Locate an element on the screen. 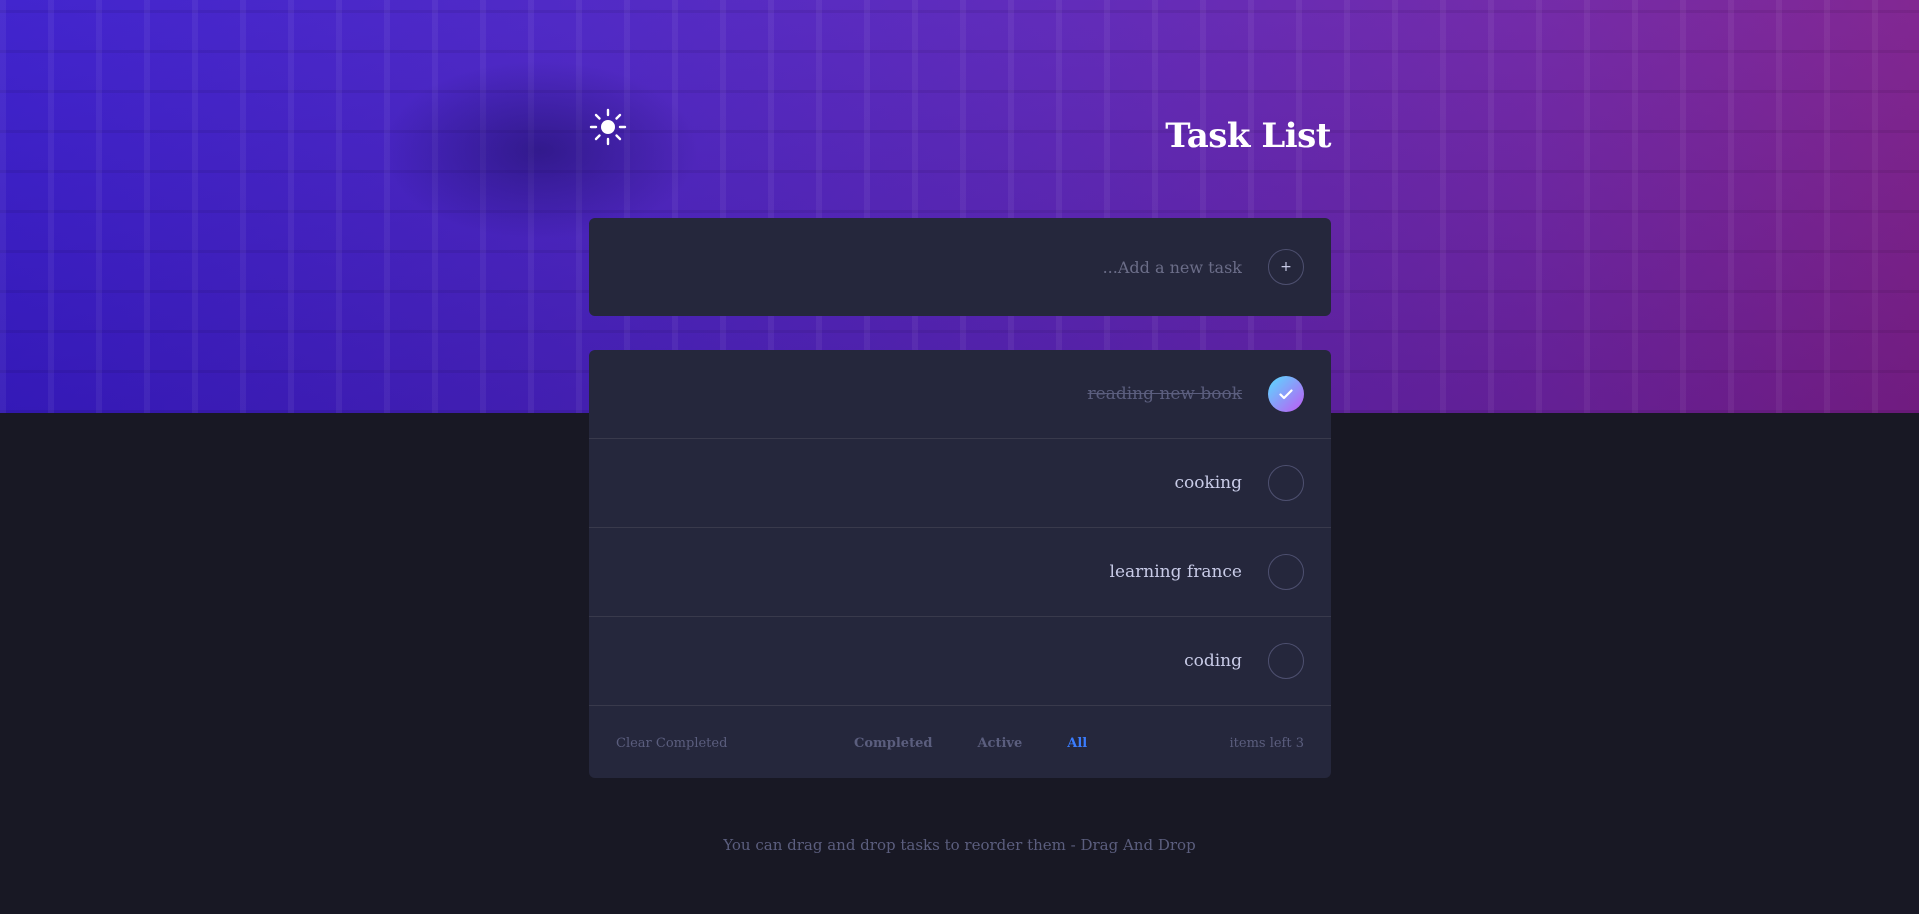 This screenshot has width=1919, height=914. add-task-button: + is located at coordinates (1286, 267).